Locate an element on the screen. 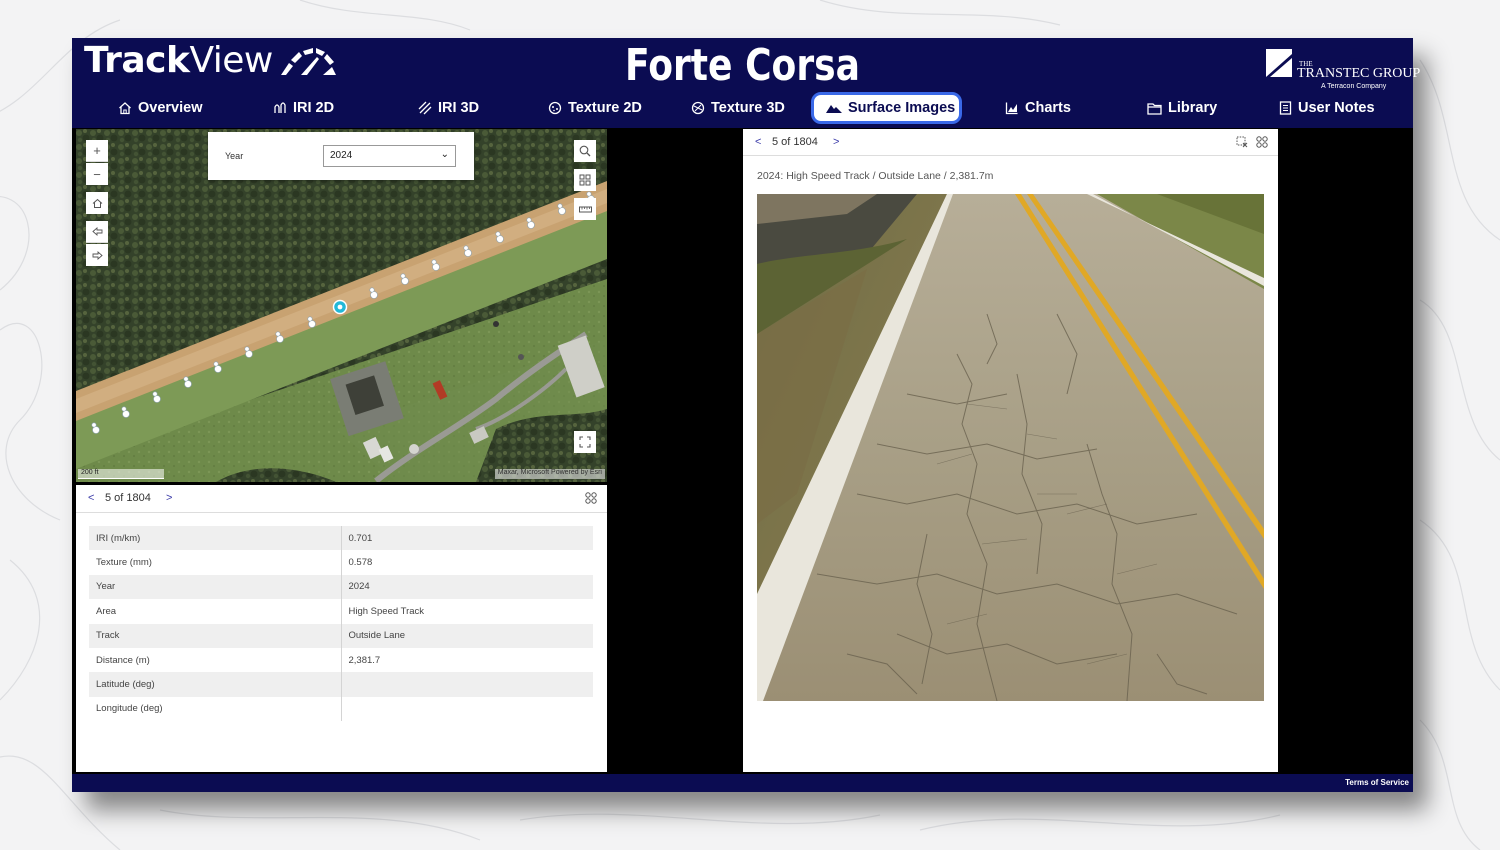 The height and width of the screenshot is (850, 1500). table-row: IRI (m/km) 0.701 is located at coordinates (341, 538).